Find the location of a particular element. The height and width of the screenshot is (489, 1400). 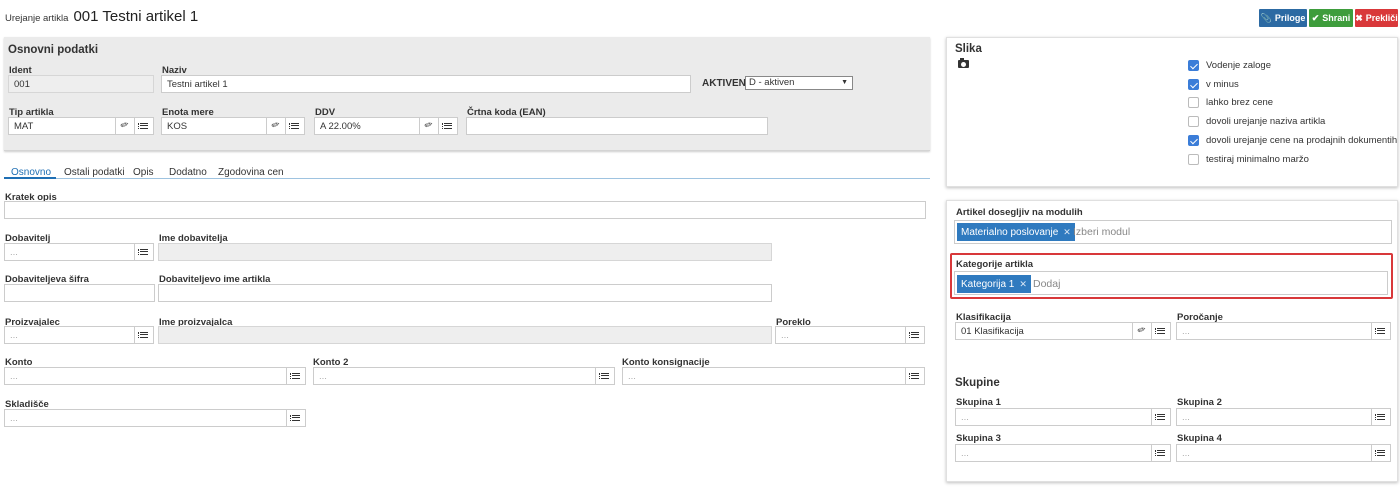

page-title-prefix: Urejanje artikla is located at coordinates (37, 18).